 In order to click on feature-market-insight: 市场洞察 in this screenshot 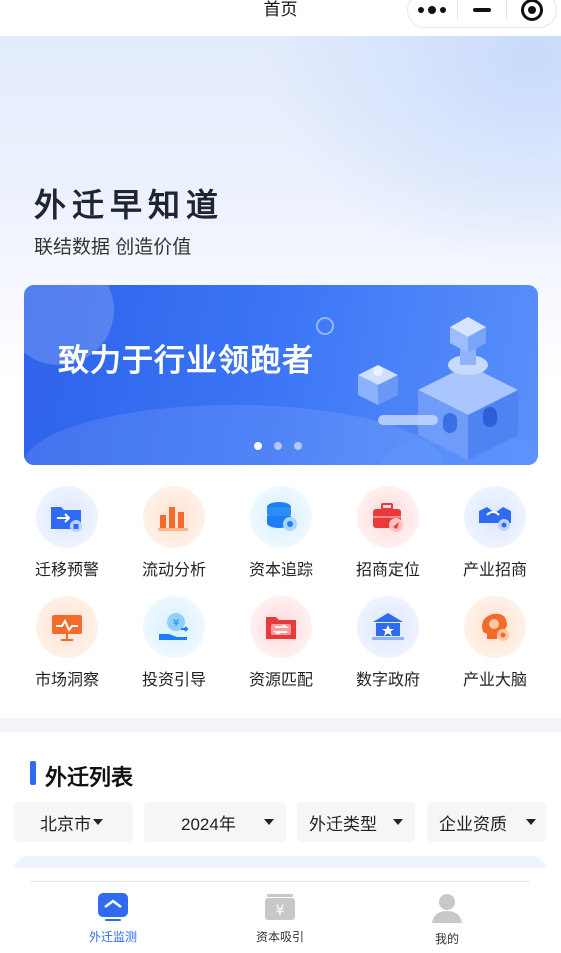, I will do `click(67, 651)`.